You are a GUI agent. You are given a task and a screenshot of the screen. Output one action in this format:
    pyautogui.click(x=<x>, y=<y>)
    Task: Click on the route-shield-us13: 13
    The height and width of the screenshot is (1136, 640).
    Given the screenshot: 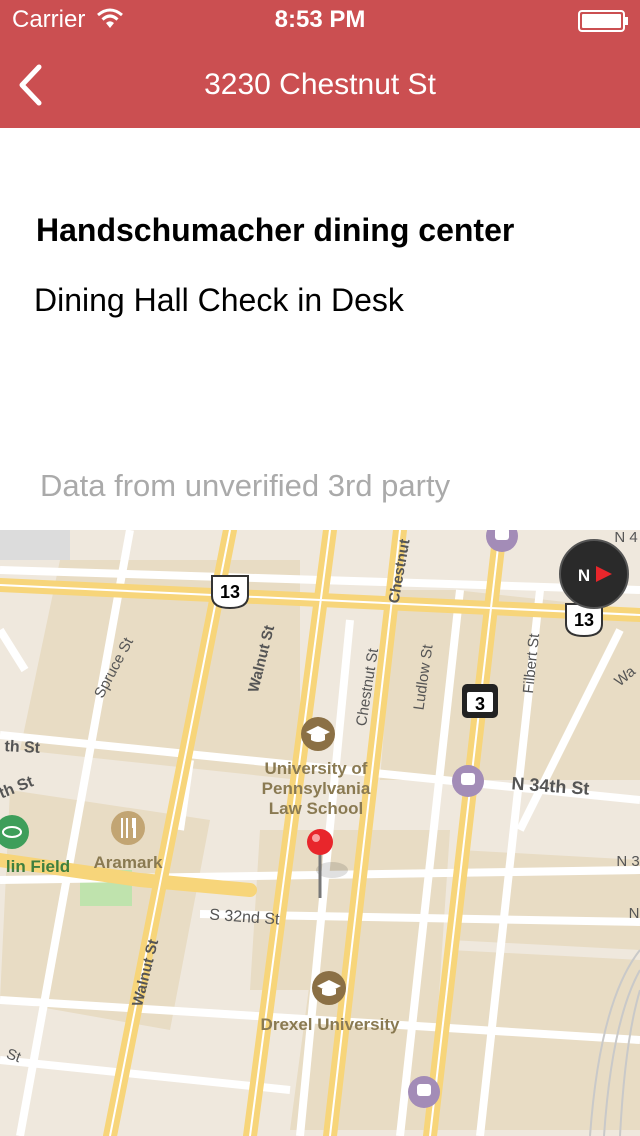 What is the action you would take?
    pyautogui.click(x=230, y=592)
    